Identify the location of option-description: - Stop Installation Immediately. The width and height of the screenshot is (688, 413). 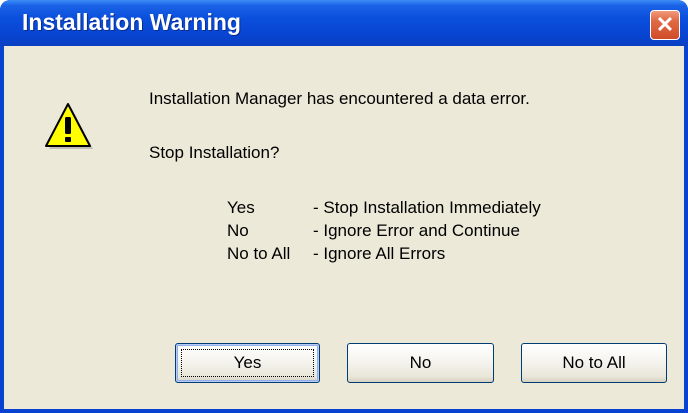
(427, 207).